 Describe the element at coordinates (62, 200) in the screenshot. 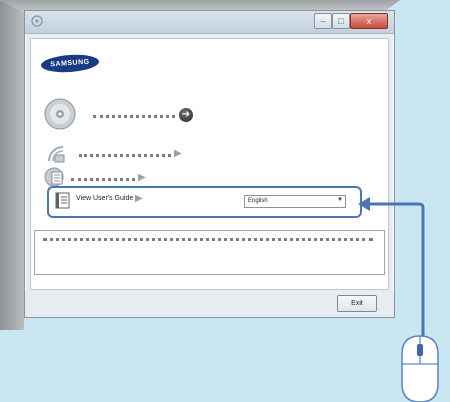

I see `manual-book-icon` at that location.